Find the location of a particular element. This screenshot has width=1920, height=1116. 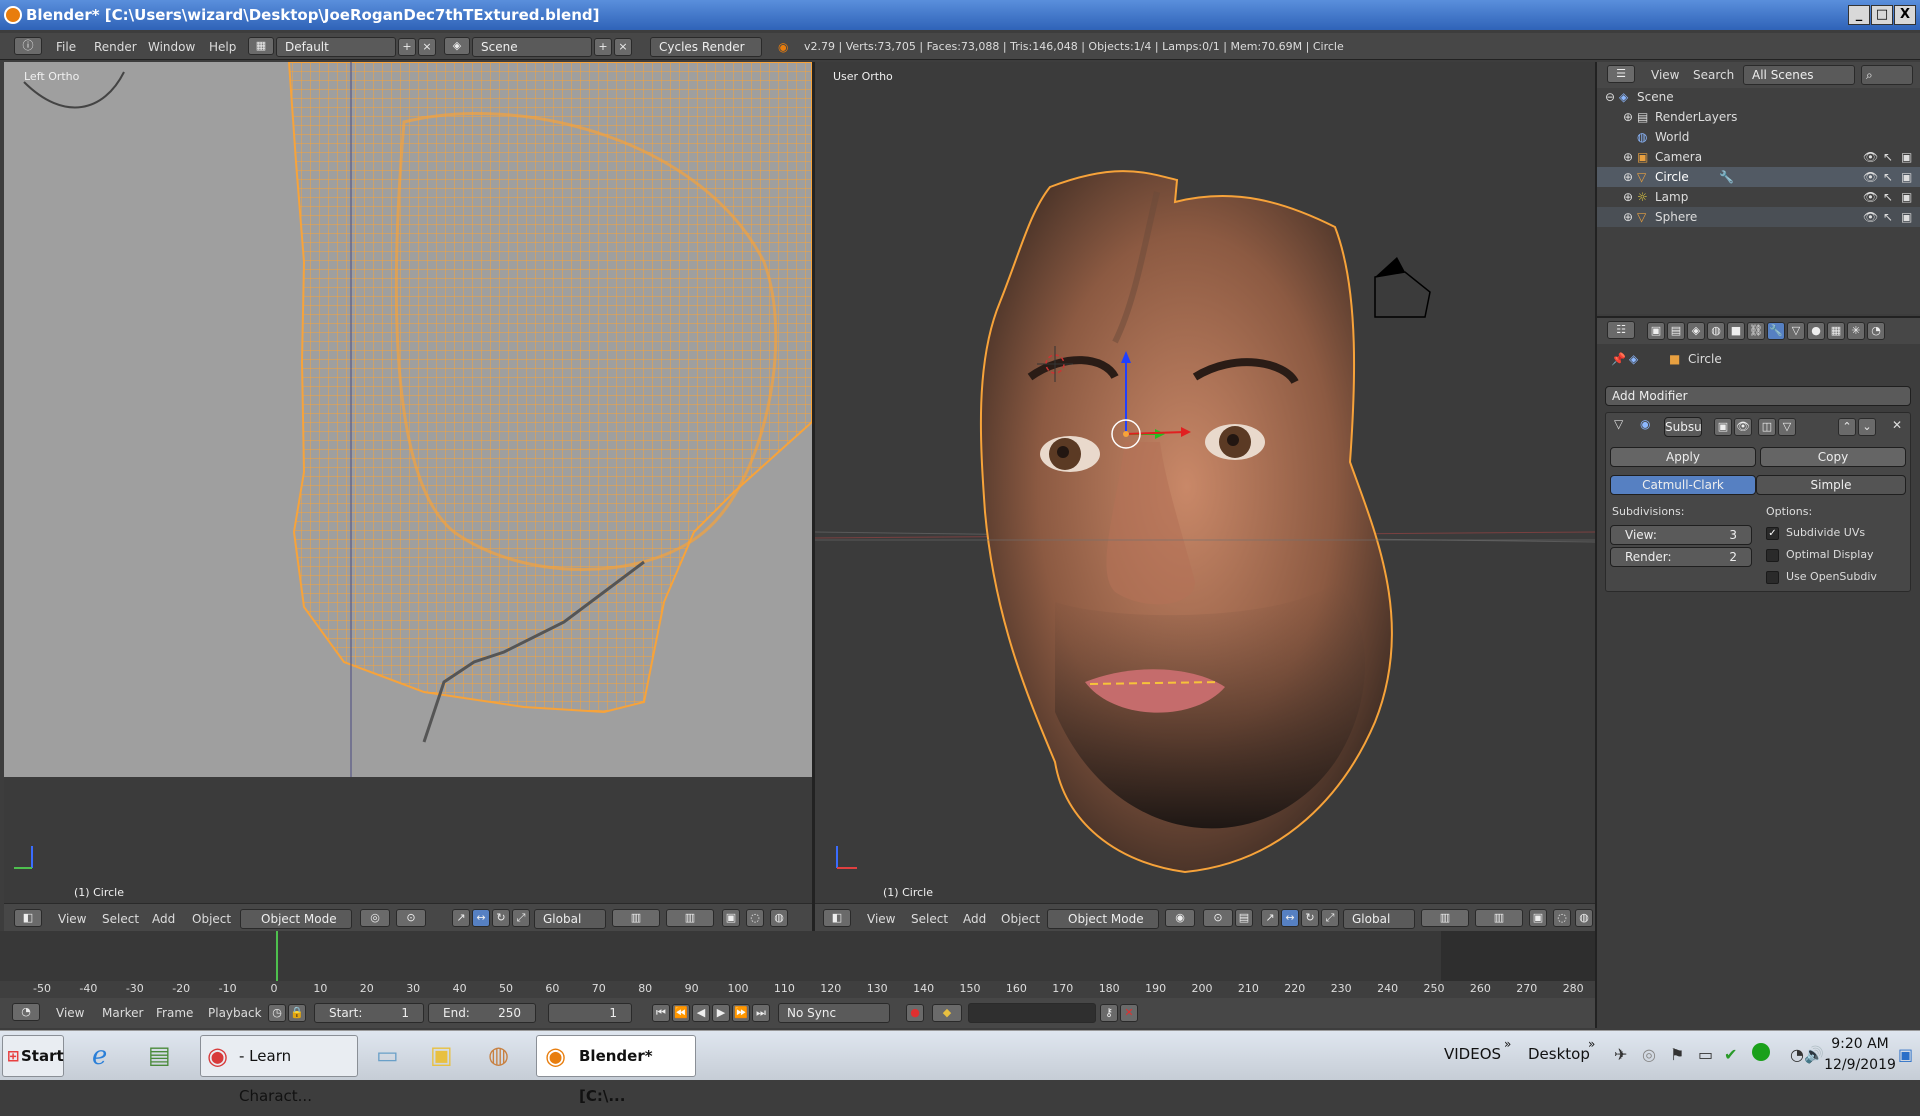

render-engine-select: Cycles Render is located at coordinates (706, 47).